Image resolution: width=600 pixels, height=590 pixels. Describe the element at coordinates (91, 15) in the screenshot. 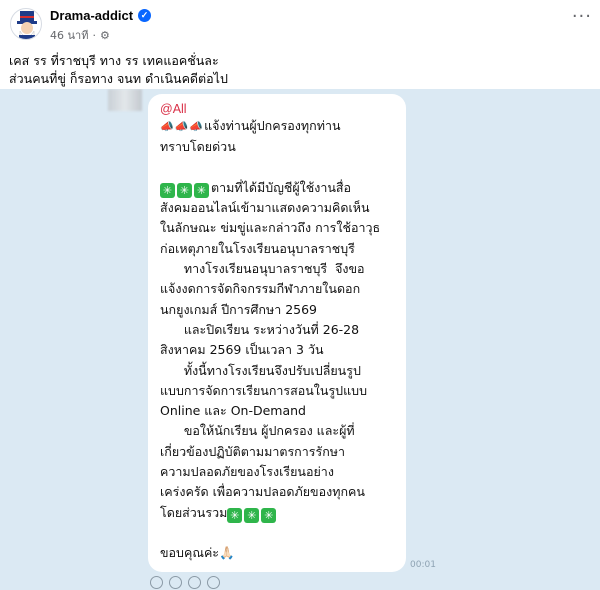

I see `author-name: Drama-addict` at that location.